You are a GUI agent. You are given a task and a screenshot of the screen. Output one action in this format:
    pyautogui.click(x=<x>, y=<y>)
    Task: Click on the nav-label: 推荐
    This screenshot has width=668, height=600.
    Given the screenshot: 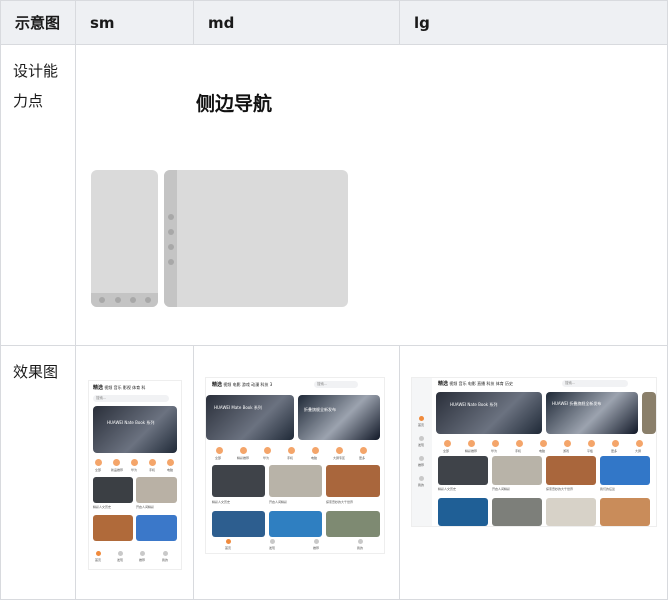 What is the action you would take?
    pyautogui.click(x=421, y=465)
    